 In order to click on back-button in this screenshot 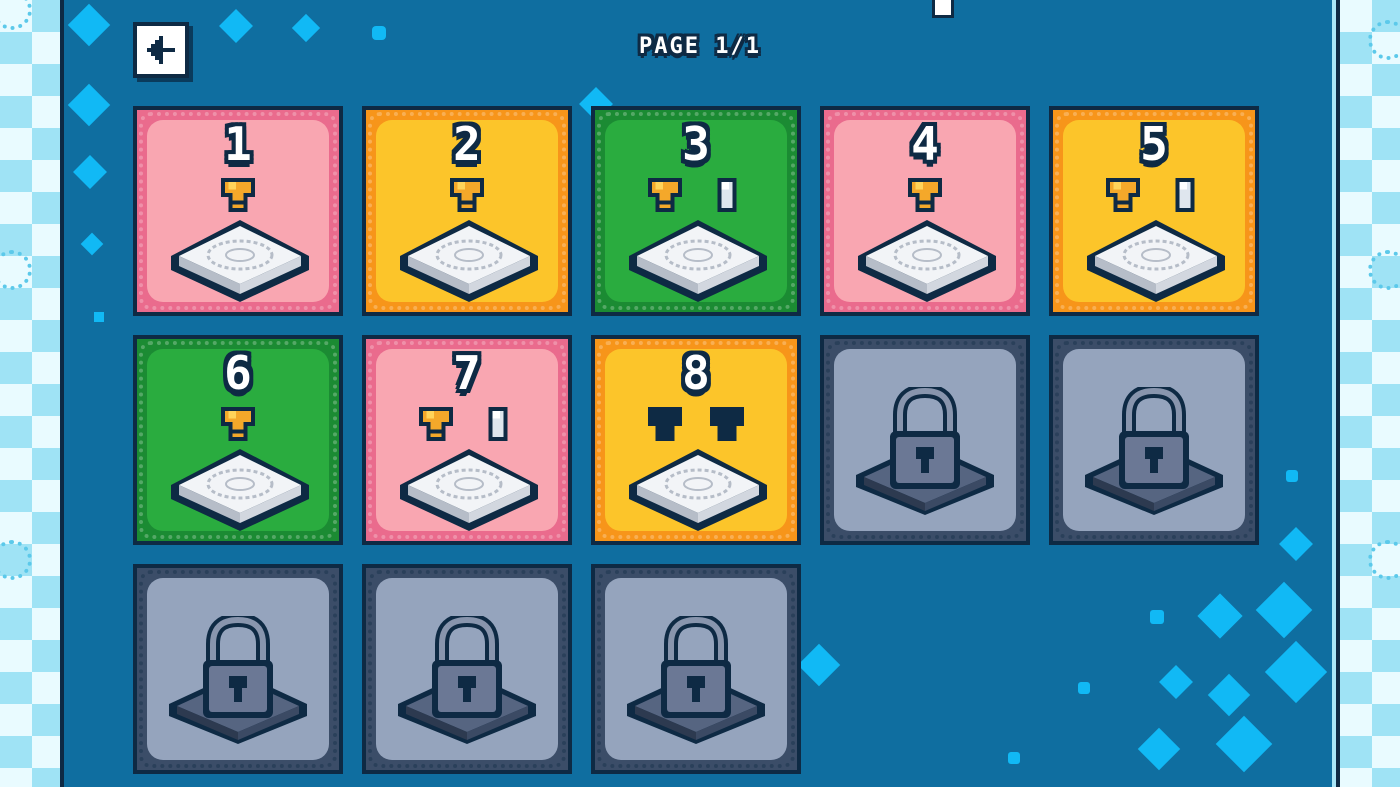, I will do `click(161, 50)`.